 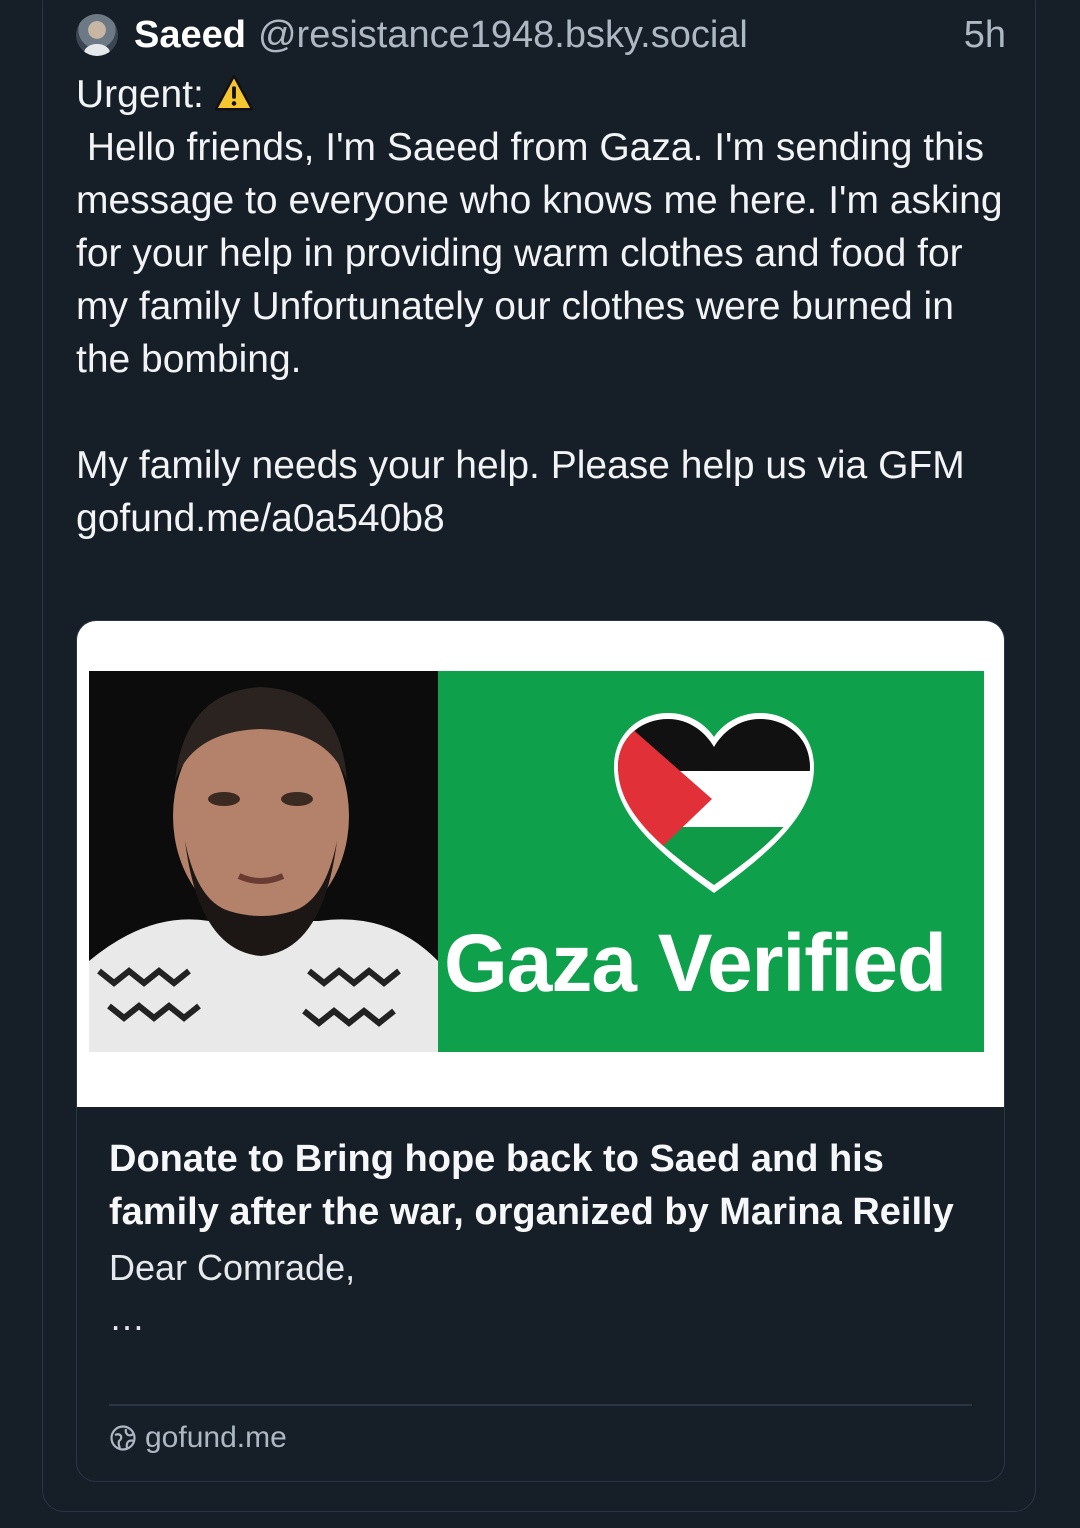 I want to click on avatar, so click(x=97, y=35).